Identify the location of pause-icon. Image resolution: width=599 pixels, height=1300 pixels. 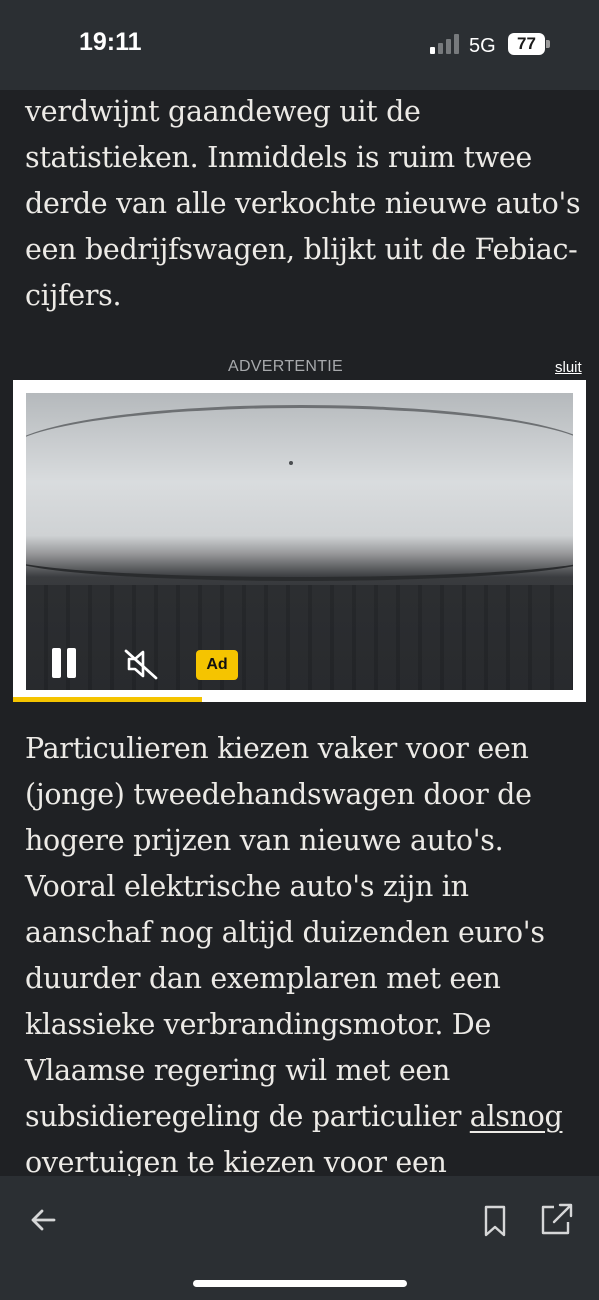
(64, 663).